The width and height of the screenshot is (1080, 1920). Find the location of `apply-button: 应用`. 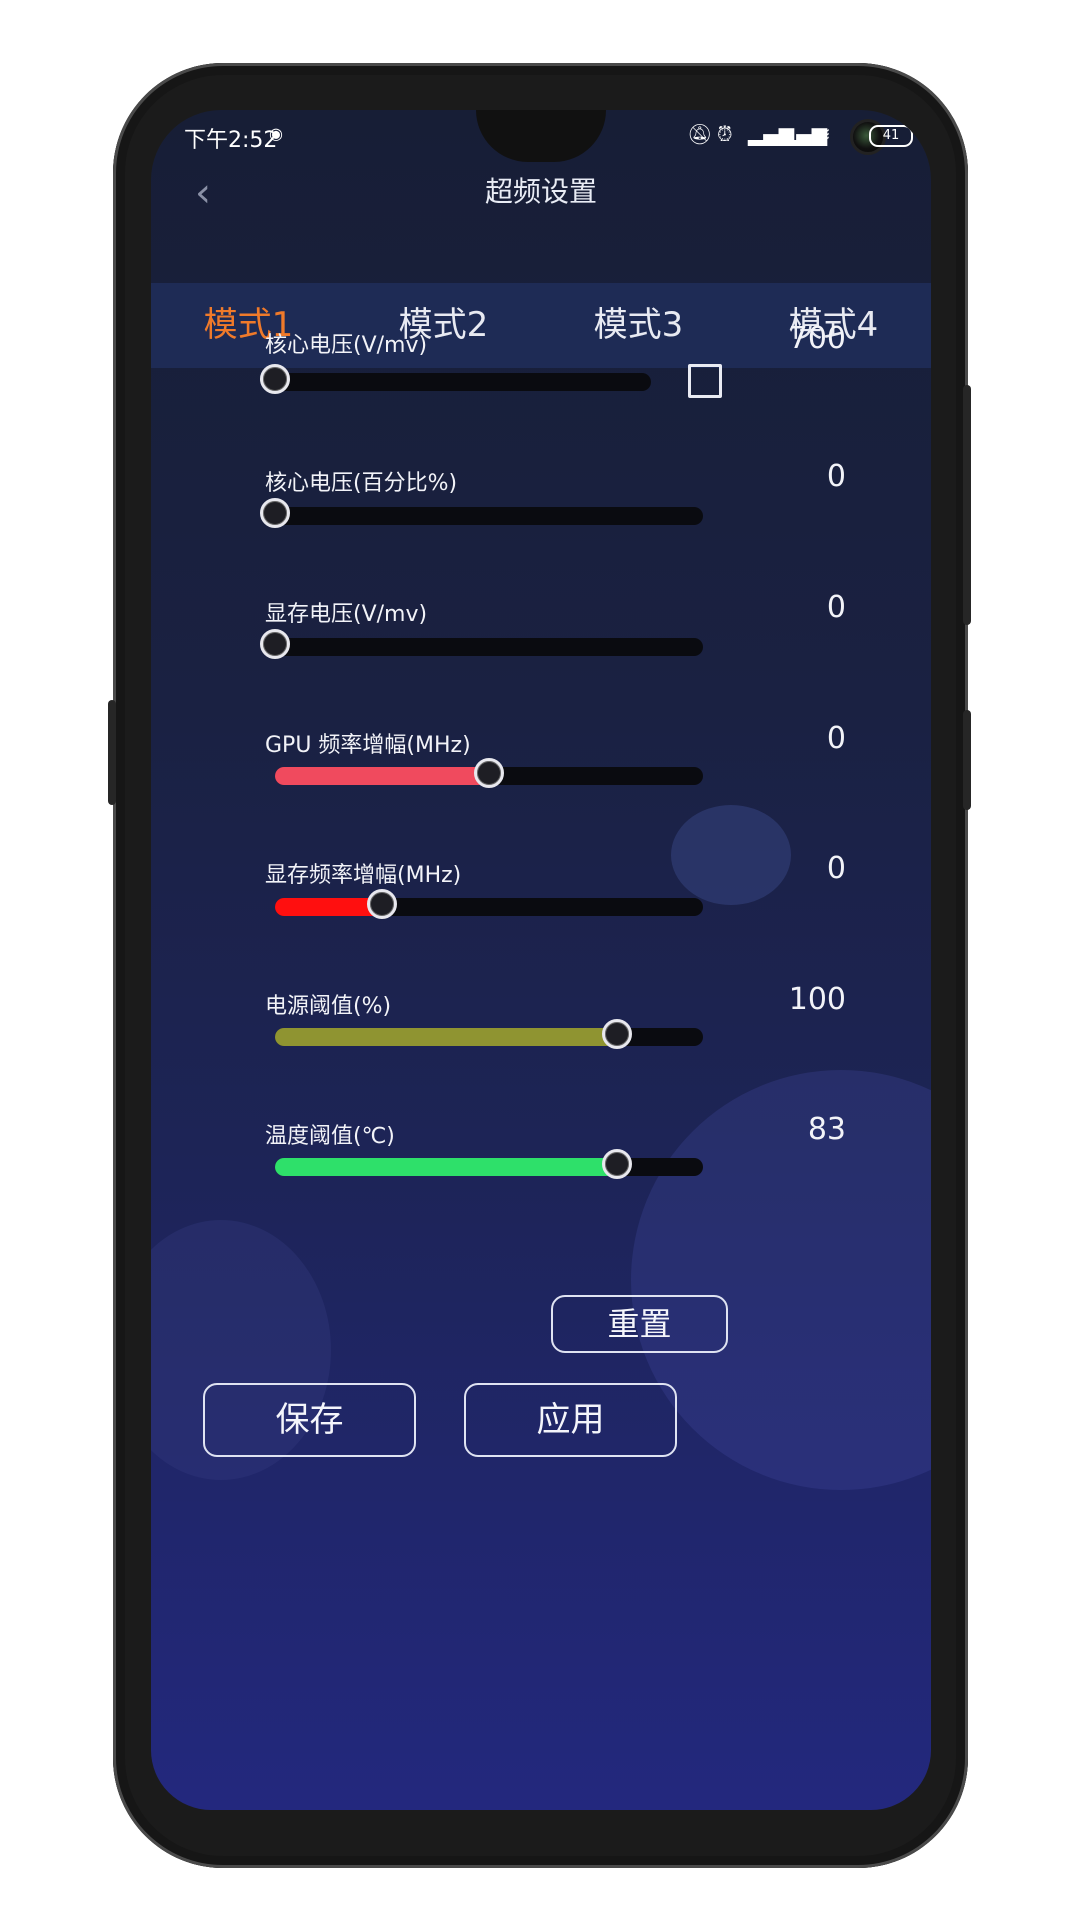

apply-button: 应用 is located at coordinates (570, 1420).